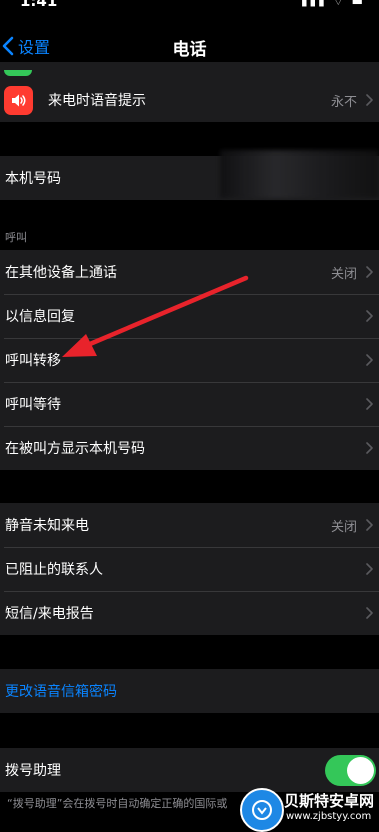  Describe the element at coordinates (189, 50) in the screenshot. I see `page-title: 电话` at that location.